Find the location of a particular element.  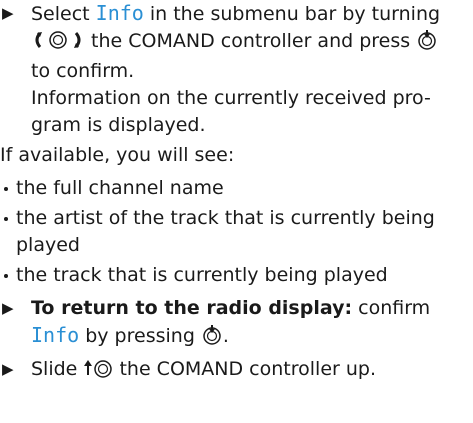

step-slide-up: ▶ Slide the COMAND controller up. is located at coordinates (236, 371).